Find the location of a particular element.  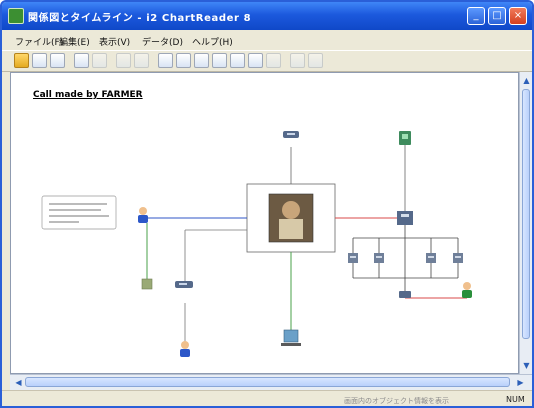

copy-icon is located at coordinates (57, 60).